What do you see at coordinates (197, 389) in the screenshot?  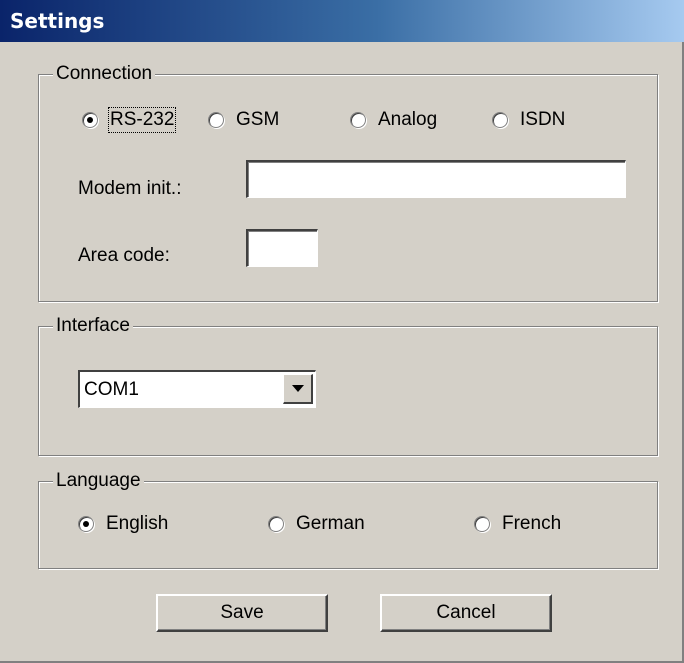 I see `interface-select: COM1` at bounding box center [197, 389].